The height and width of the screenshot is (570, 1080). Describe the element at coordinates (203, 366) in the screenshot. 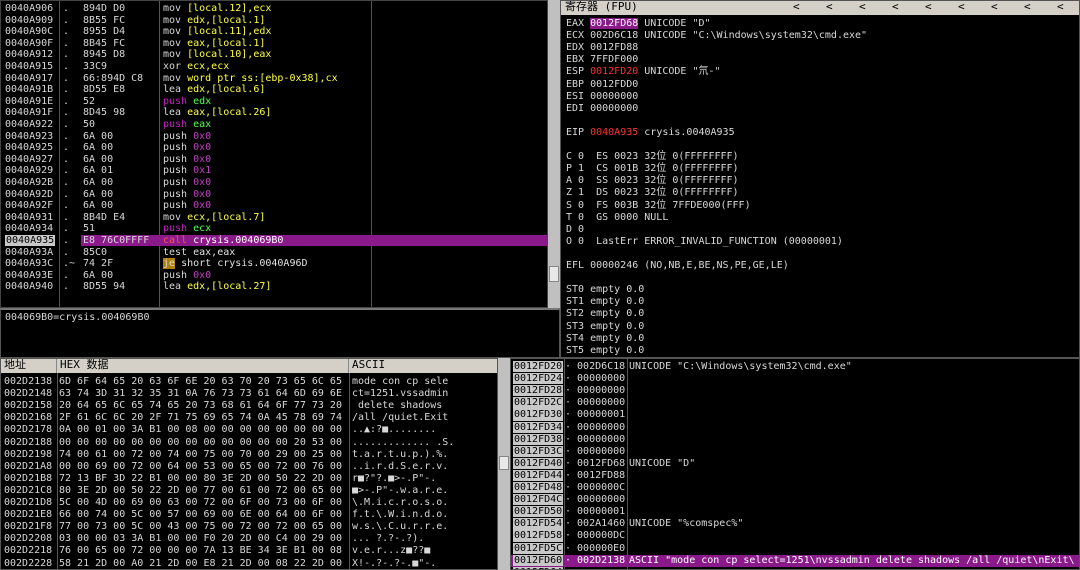

I see `header-hex: HEX 数据` at that location.